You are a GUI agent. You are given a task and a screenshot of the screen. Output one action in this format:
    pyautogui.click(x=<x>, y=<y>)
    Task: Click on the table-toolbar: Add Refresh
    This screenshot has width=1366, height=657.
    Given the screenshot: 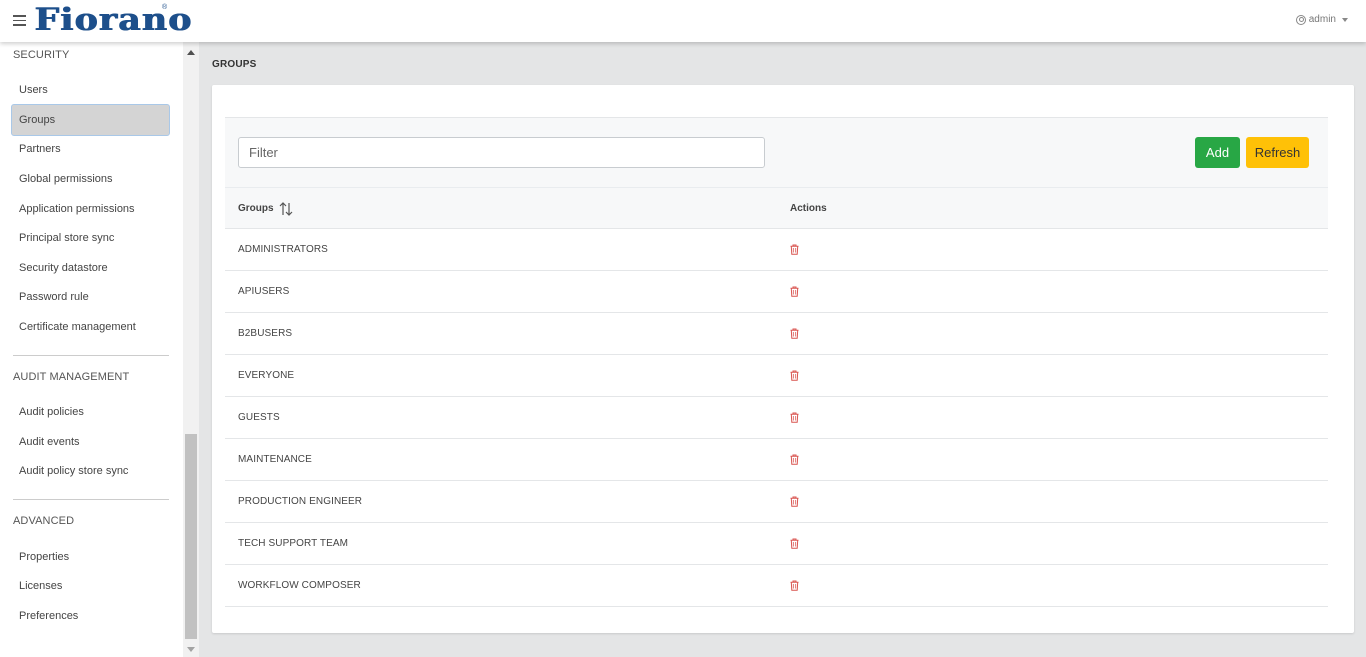 What is the action you would take?
    pyautogui.click(x=776, y=152)
    